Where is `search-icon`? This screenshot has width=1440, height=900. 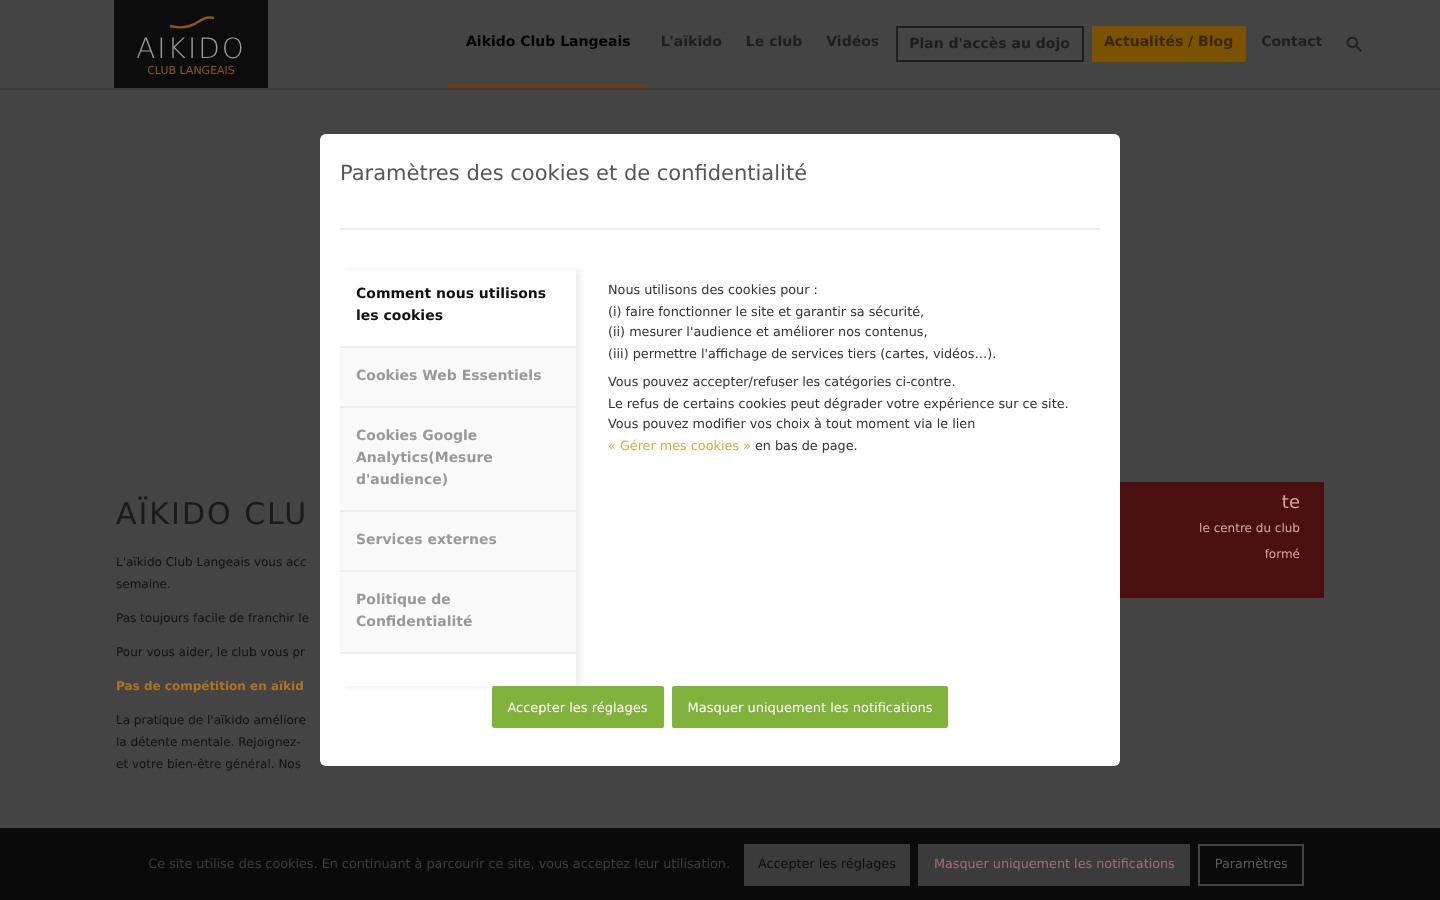
search-icon is located at coordinates (1354, 44).